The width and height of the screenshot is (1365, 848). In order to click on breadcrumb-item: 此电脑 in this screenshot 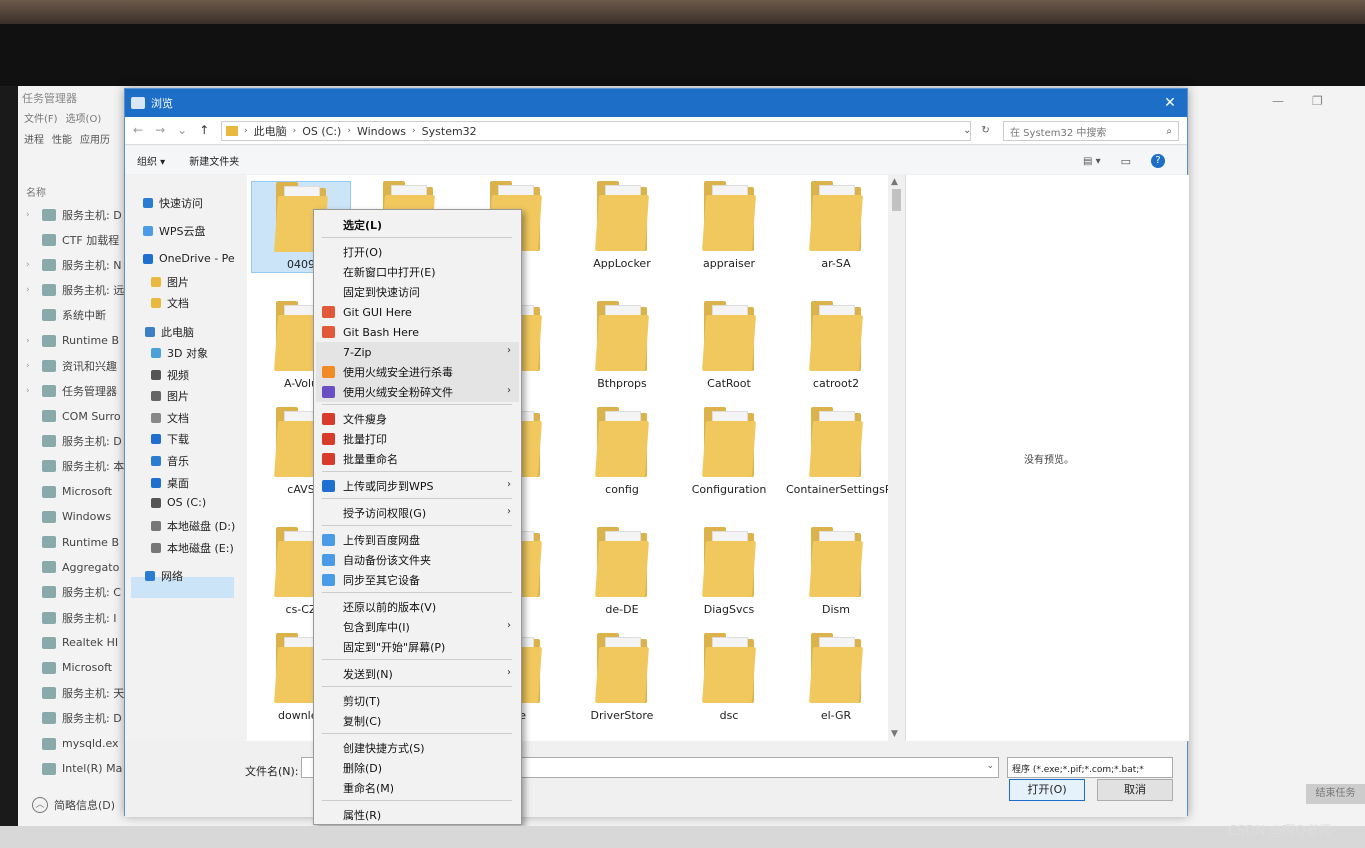, I will do `click(270, 131)`.